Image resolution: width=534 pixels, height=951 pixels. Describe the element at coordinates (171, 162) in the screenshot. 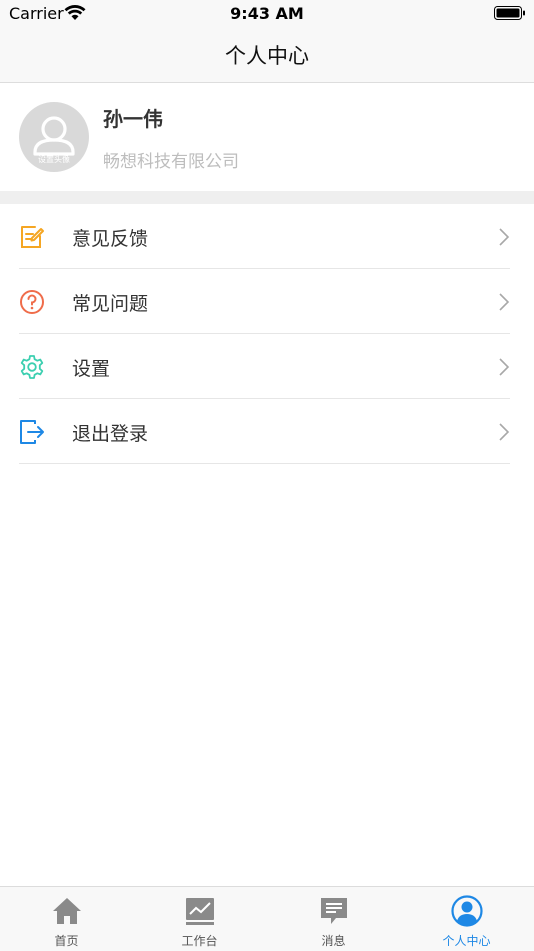

I see `company-name: 畅想科技有限公司` at that location.